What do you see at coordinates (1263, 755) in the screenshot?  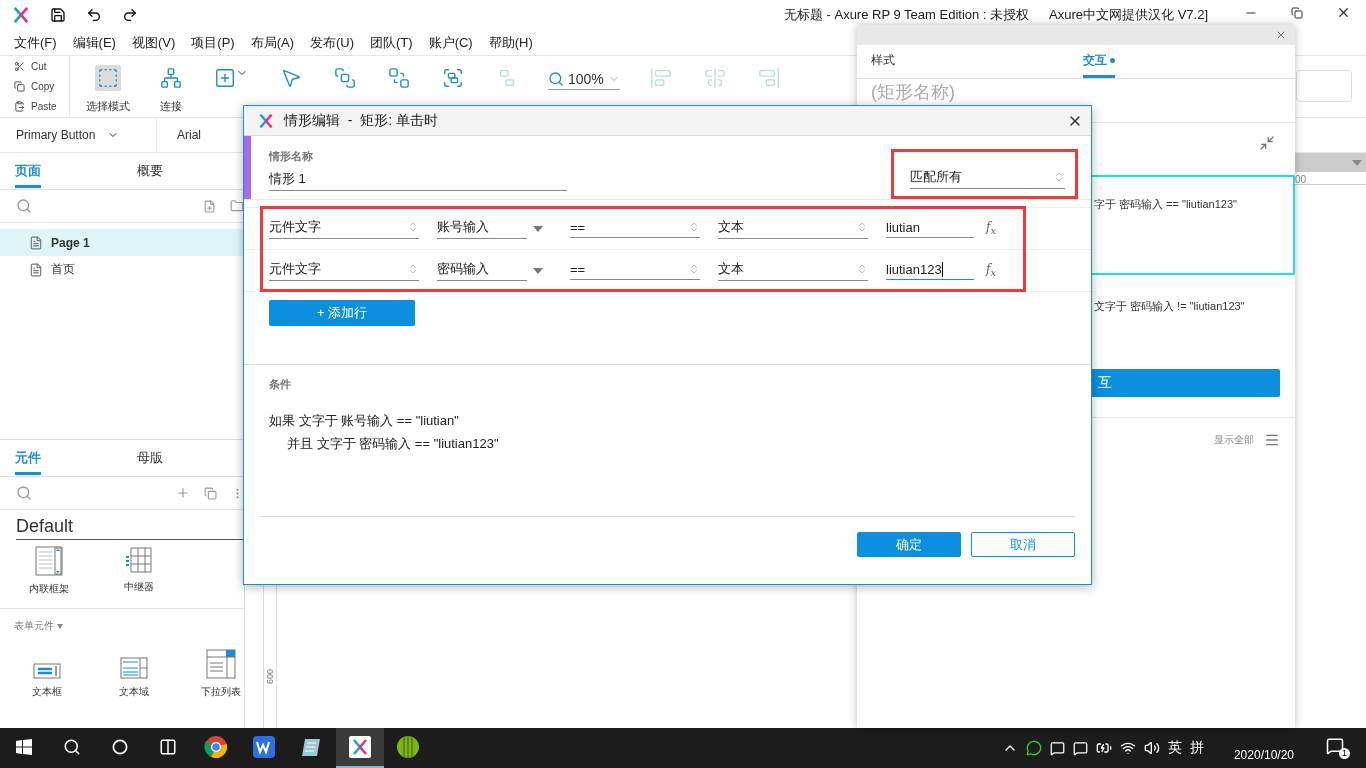 I see `clock-date: 2020/10/20` at bounding box center [1263, 755].